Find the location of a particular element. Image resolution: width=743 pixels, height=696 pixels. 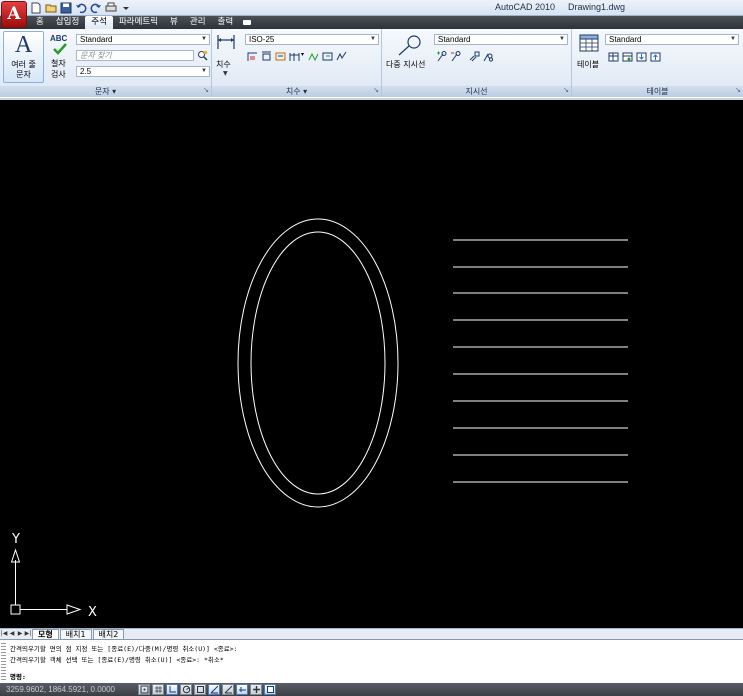

outer-ellipse is located at coordinates (318, 363).